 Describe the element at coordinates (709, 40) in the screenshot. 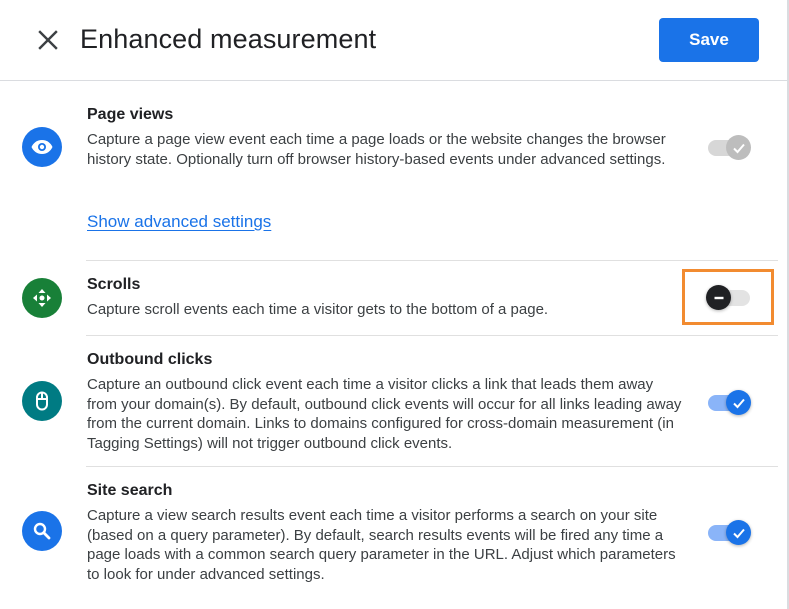

I see `save-button: Save` at that location.